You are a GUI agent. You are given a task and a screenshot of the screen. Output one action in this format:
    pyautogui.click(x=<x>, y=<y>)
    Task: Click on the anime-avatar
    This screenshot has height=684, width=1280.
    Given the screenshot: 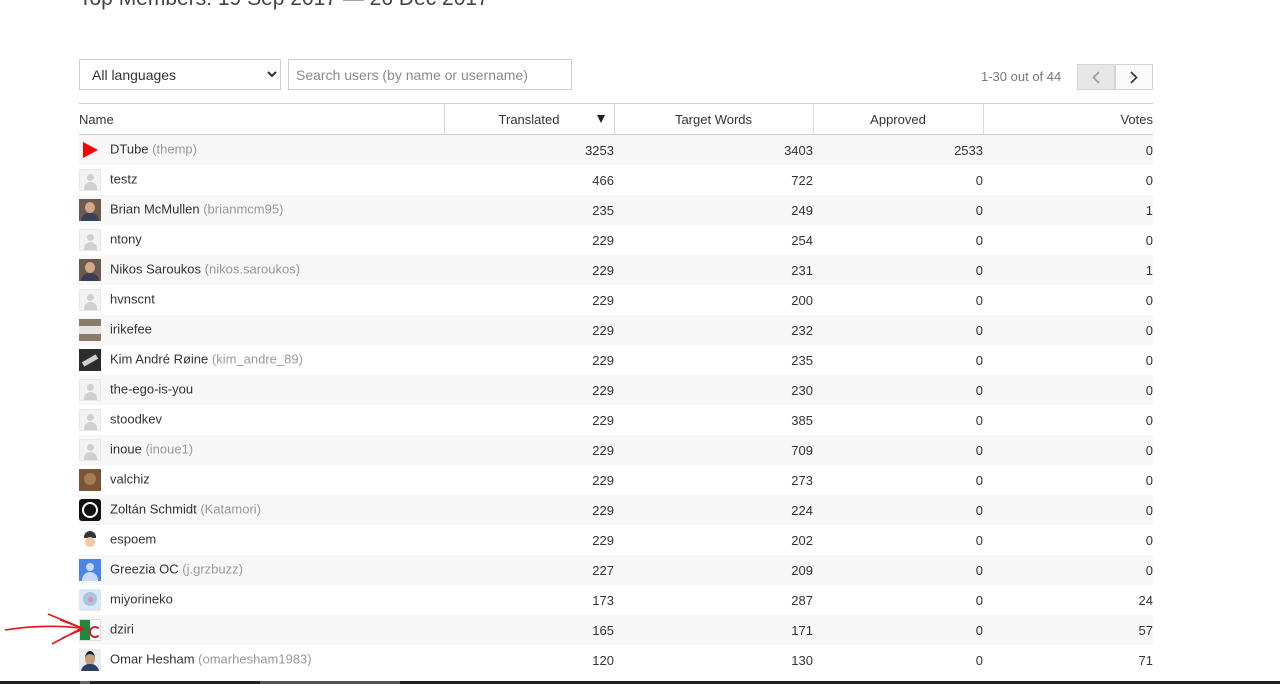 What is the action you would take?
    pyautogui.click(x=90, y=600)
    